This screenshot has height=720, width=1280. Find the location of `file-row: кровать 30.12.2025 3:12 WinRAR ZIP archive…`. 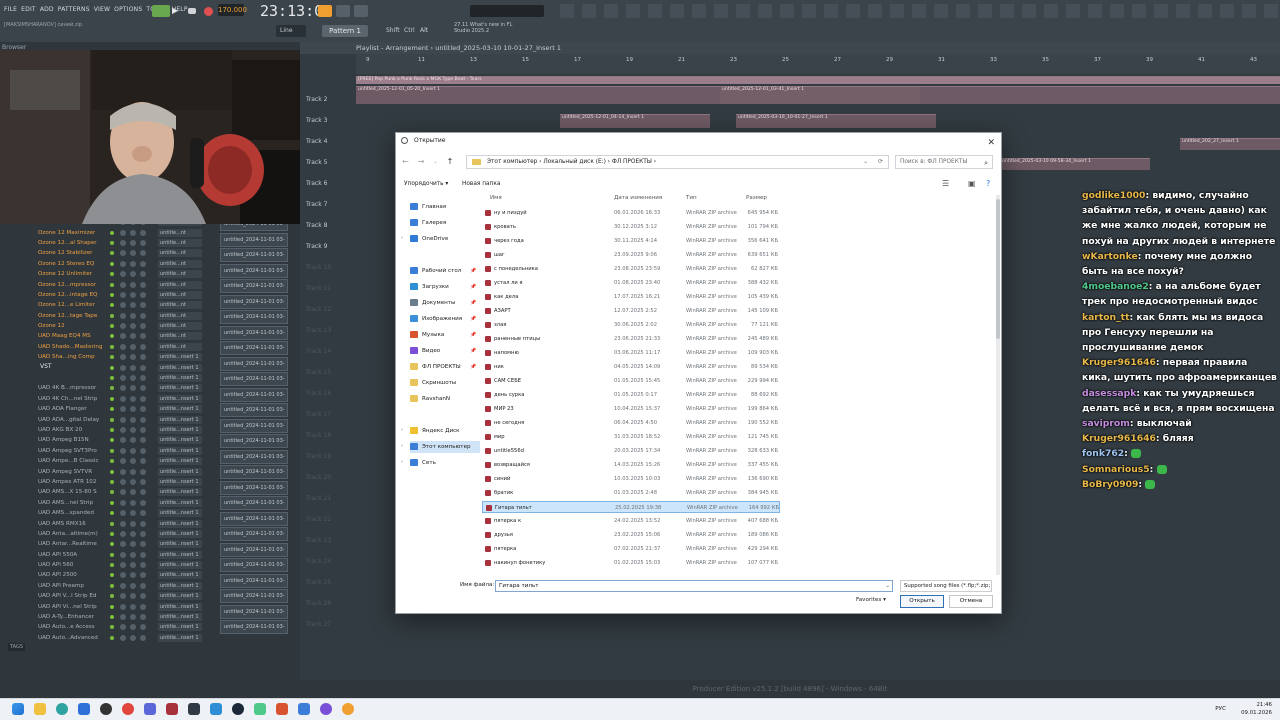

file-row: кровать 30.12.2025 3:12 WinRAR ZIP archive… is located at coordinates (631, 227).